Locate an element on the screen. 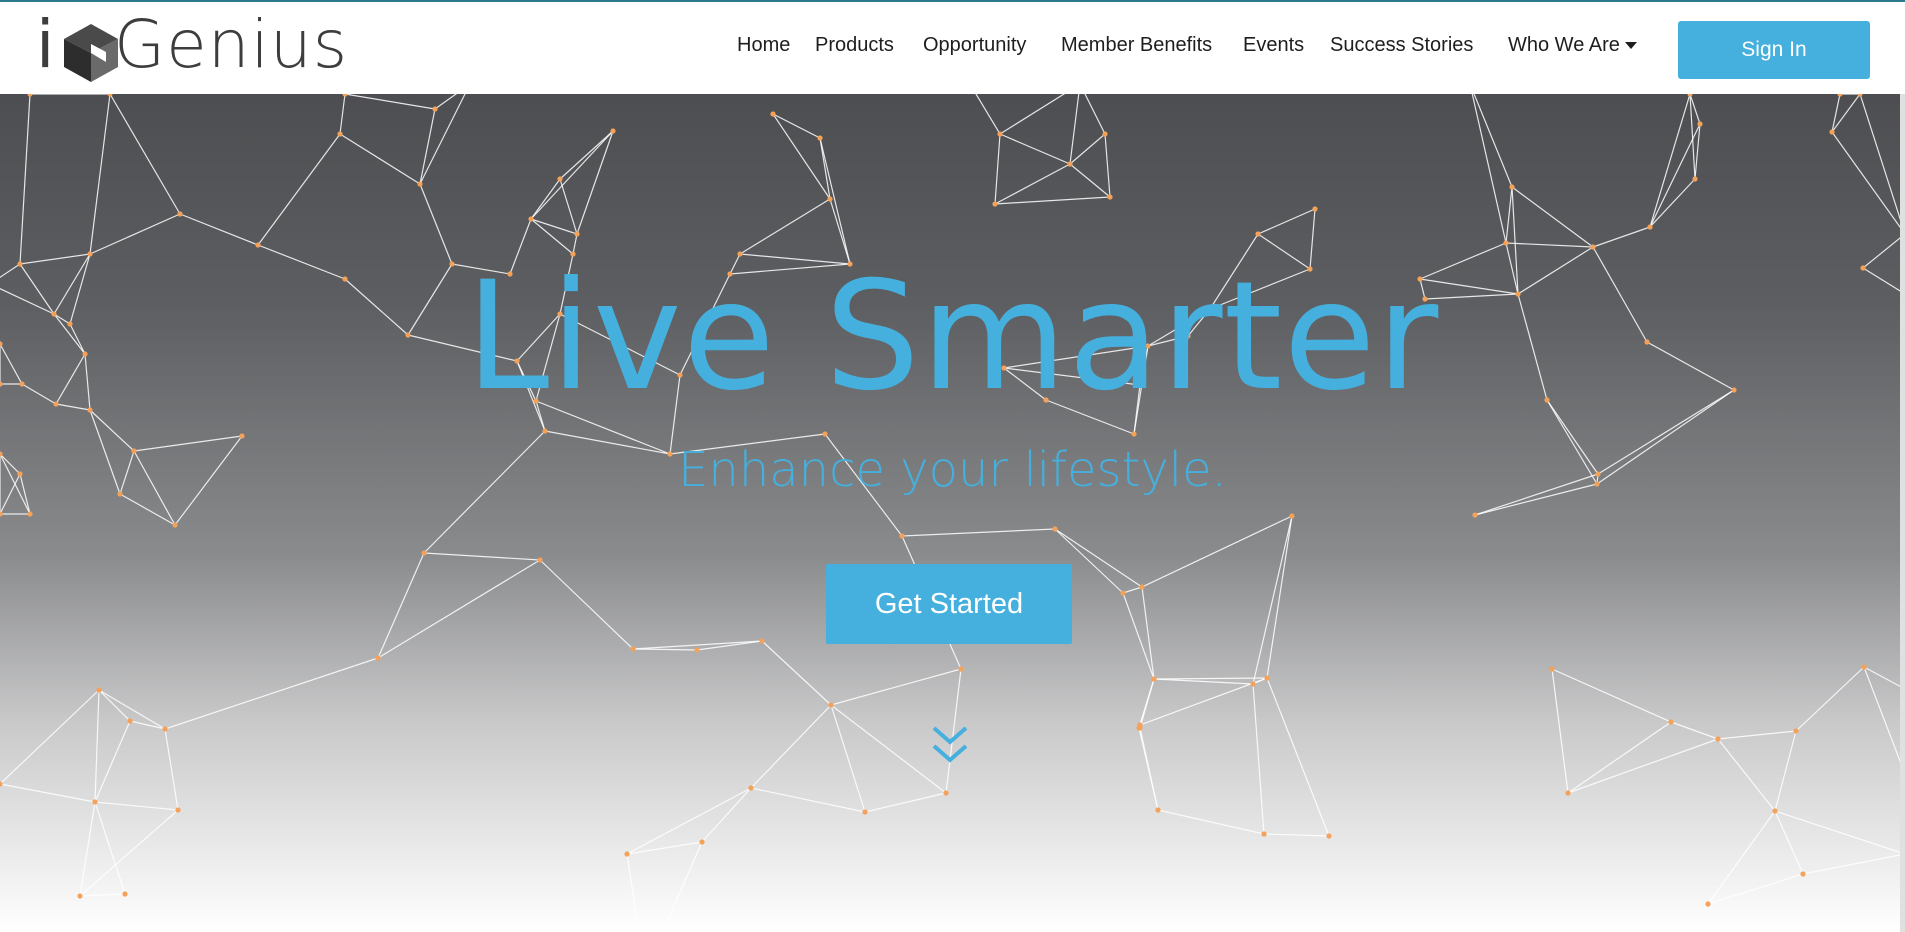 Image resolution: width=1905 pixels, height=932 pixels. hero-subheadline: Enhance your lifestyle. is located at coordinates (952, 470).